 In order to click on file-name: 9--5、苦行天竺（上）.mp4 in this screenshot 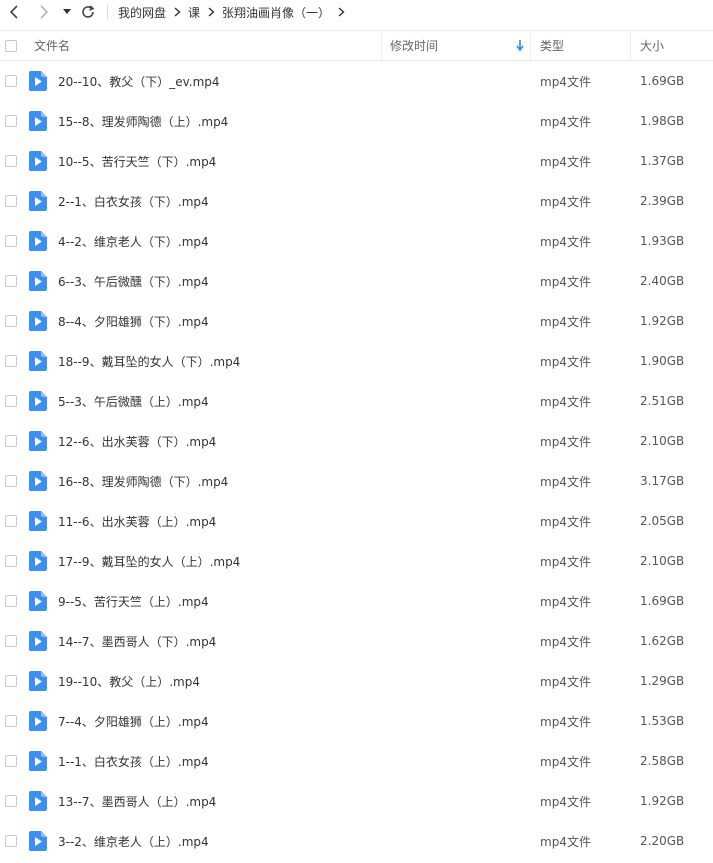, I will do `click(133, 601)`.